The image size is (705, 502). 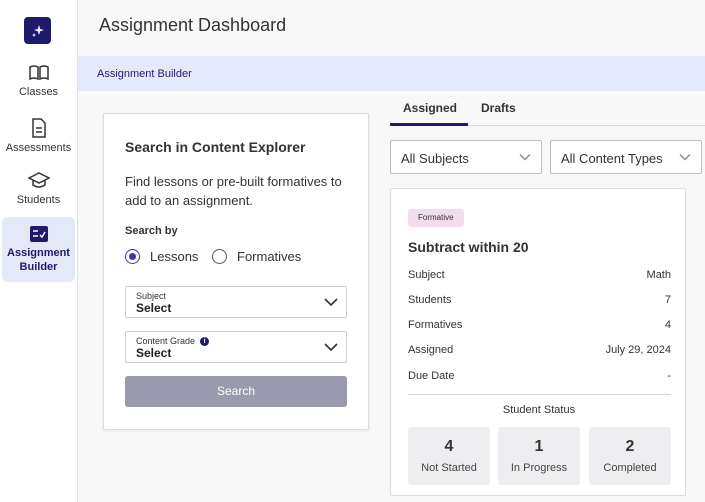 What do you see at coordinates (174, 256) in the screenshot?
I see `radio-lessons-label: Lessons` at bounding box center [174, 256].